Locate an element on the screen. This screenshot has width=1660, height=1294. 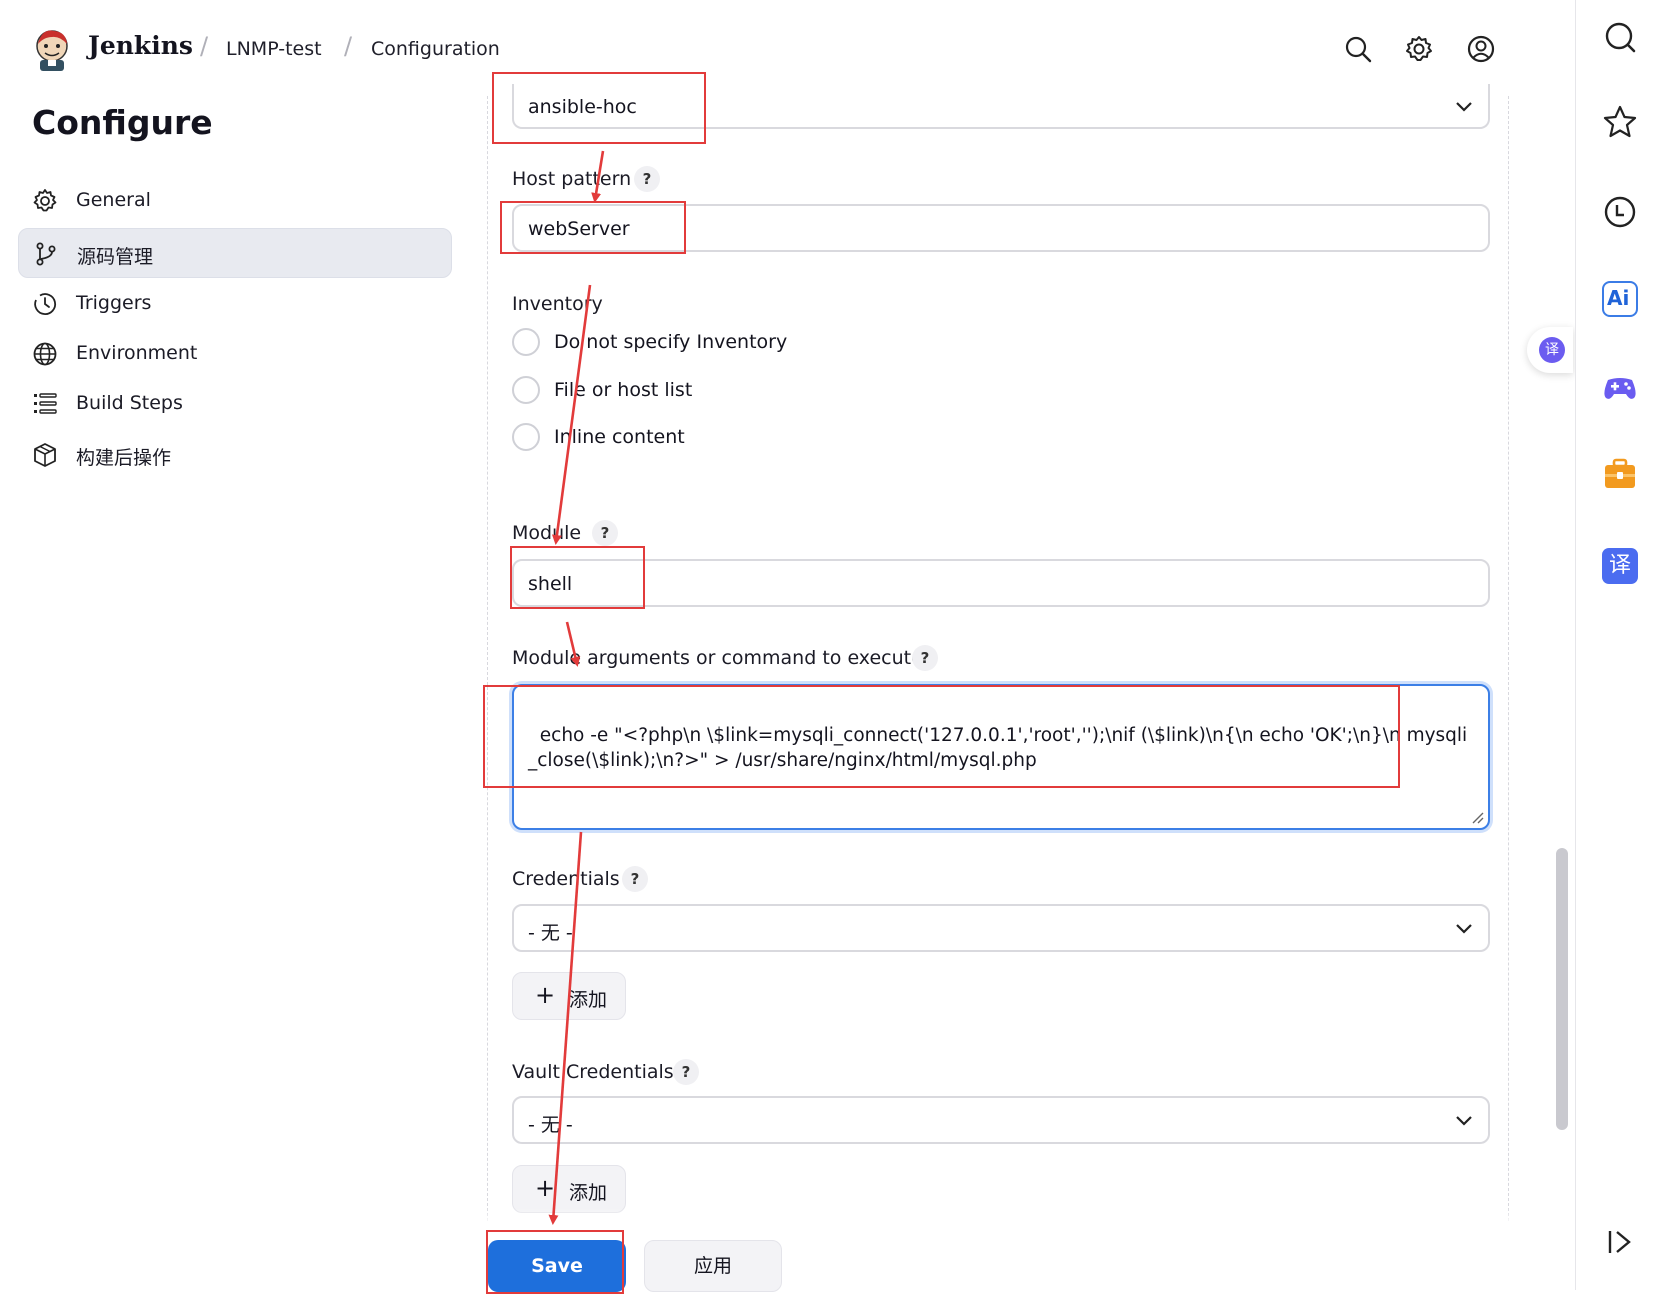
vault-credentials-label: Vault Credentials is located at coordinates (593, 1072).